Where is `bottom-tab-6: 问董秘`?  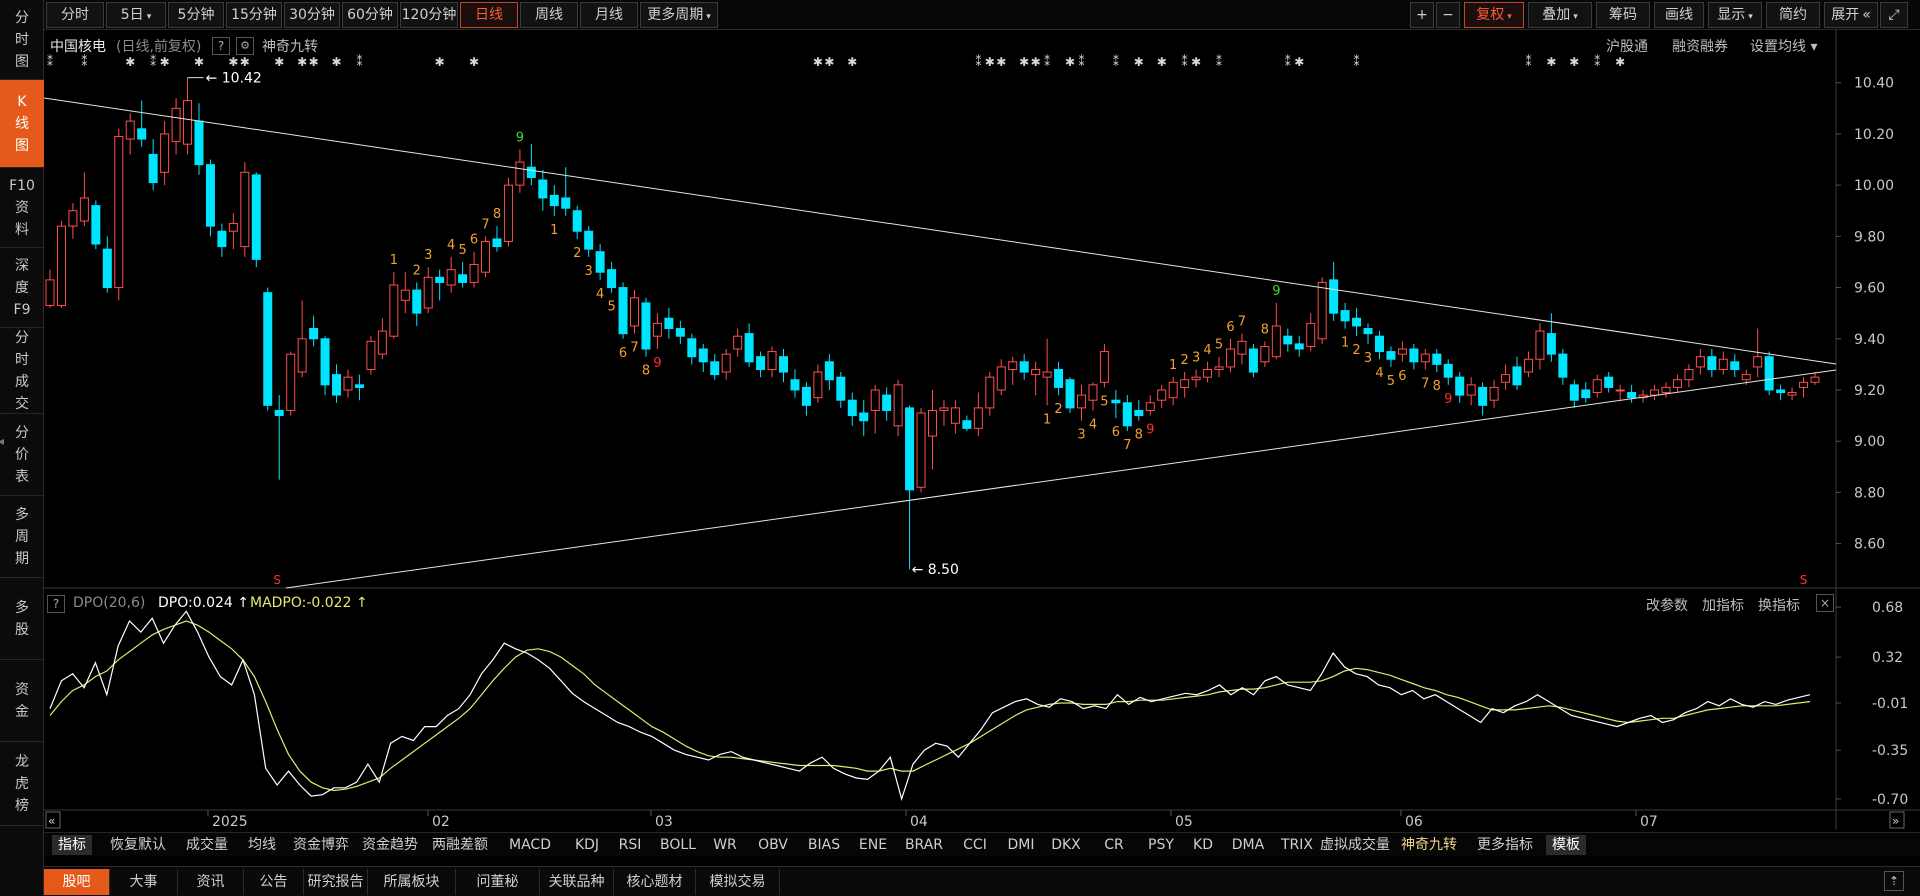
bottom-tab-6: 问董秘 is located at coordinates (498, 882).